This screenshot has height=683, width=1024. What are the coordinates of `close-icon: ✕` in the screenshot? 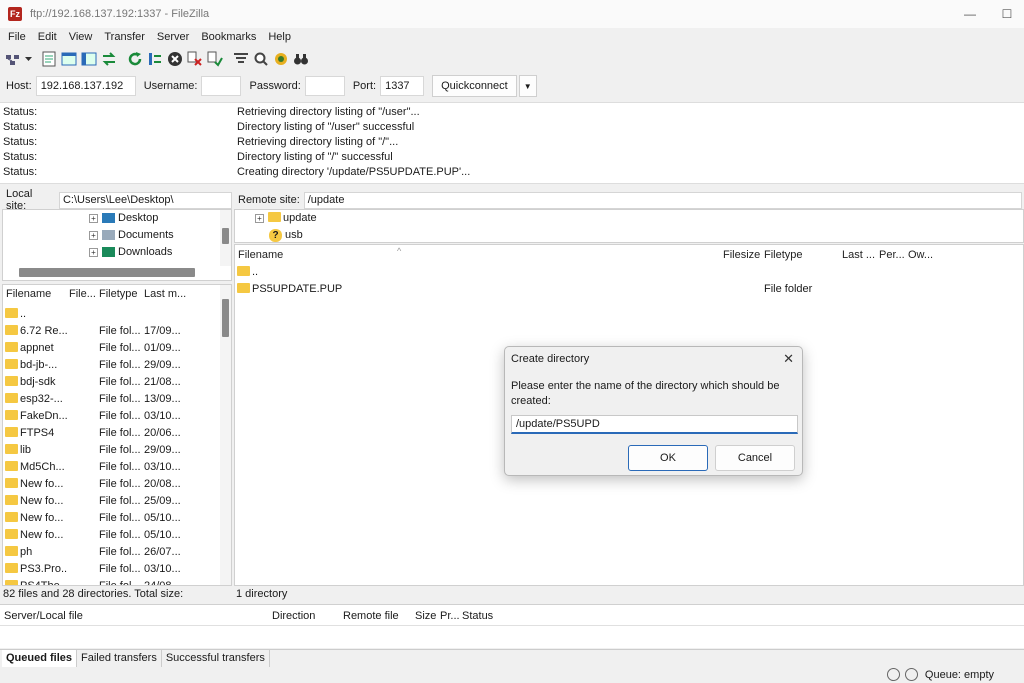 It's located at (788, 359).